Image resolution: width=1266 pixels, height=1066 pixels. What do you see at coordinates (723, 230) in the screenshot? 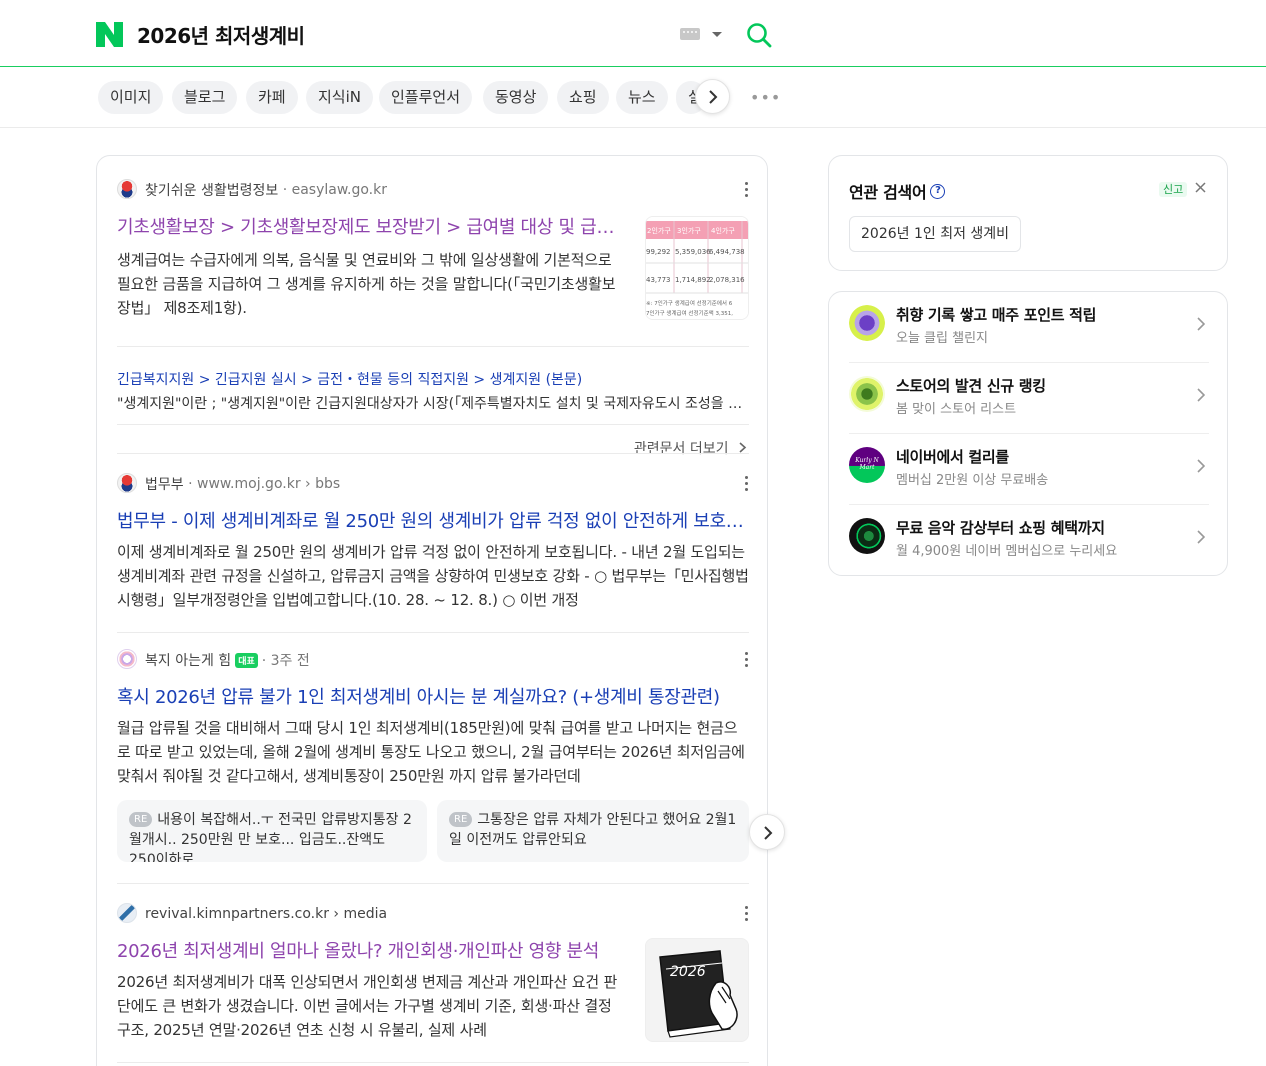
I see `thumb-header-3: 4인가구` at bounding box center [723, 230].